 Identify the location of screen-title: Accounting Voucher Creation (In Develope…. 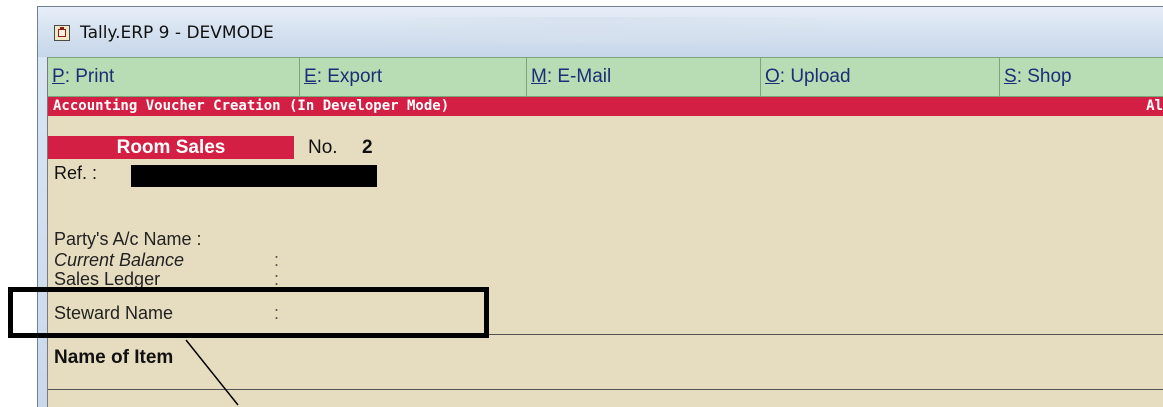
(251, 106).